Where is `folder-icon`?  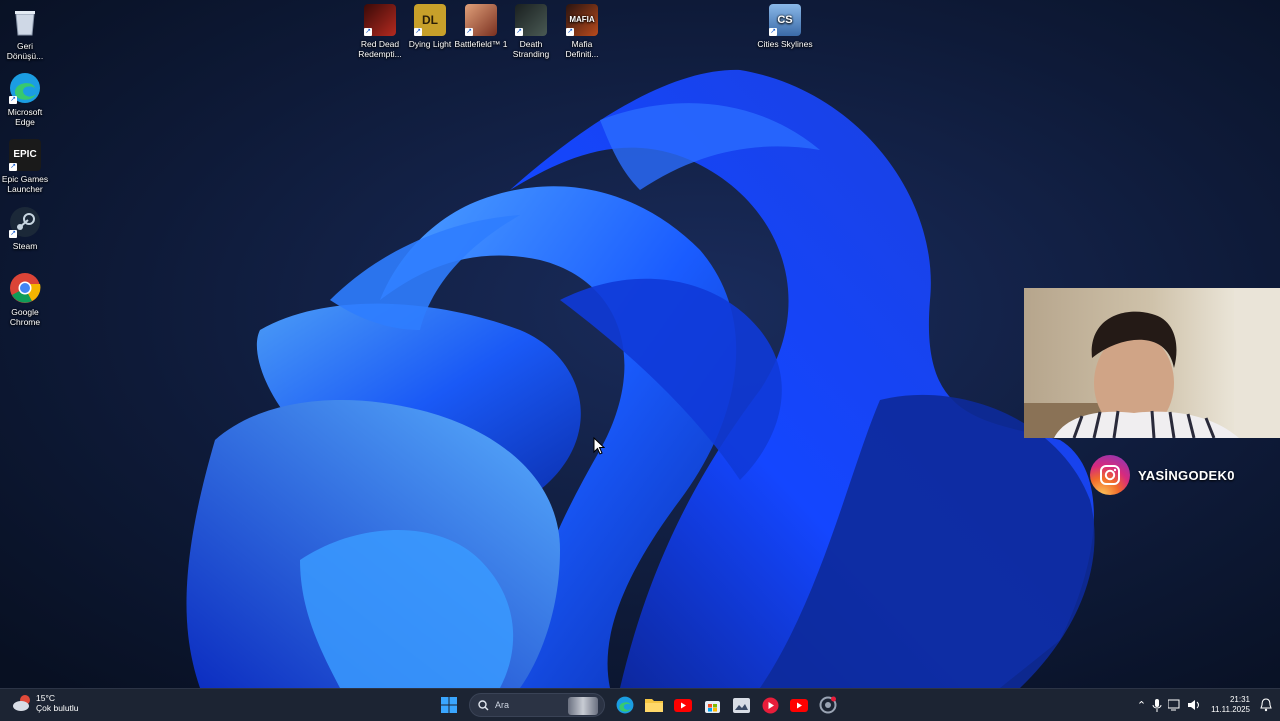
folder-icon is located at coordinates (654, 705).